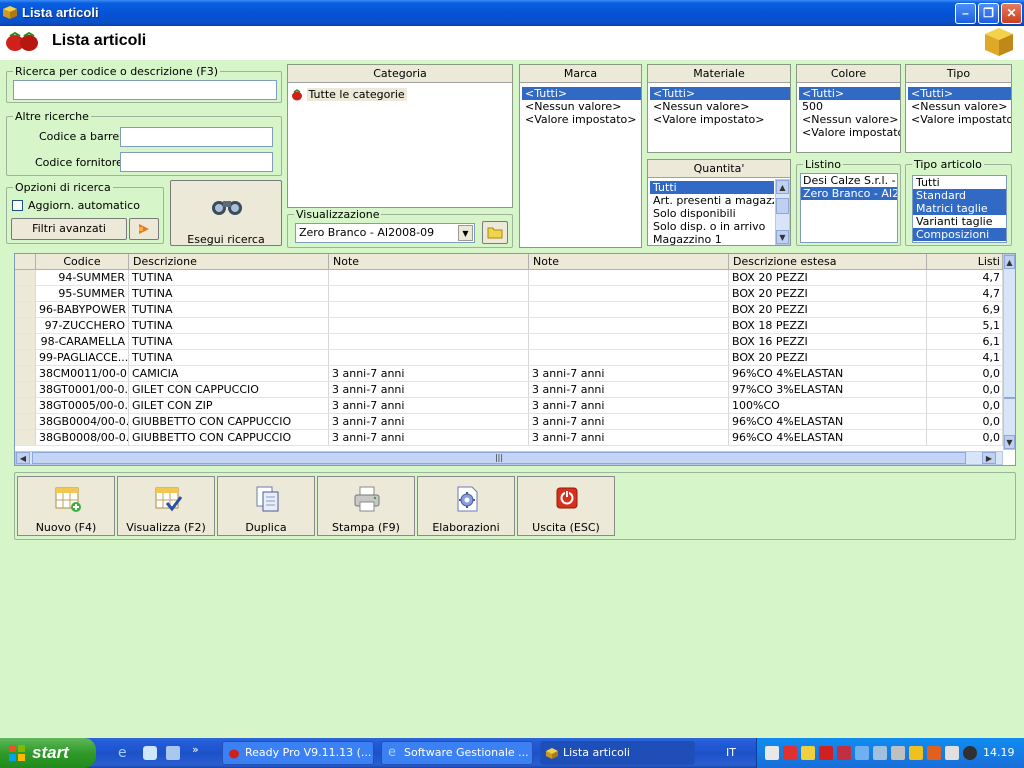  I want to click on media-tray-icon, so click(970, 753).